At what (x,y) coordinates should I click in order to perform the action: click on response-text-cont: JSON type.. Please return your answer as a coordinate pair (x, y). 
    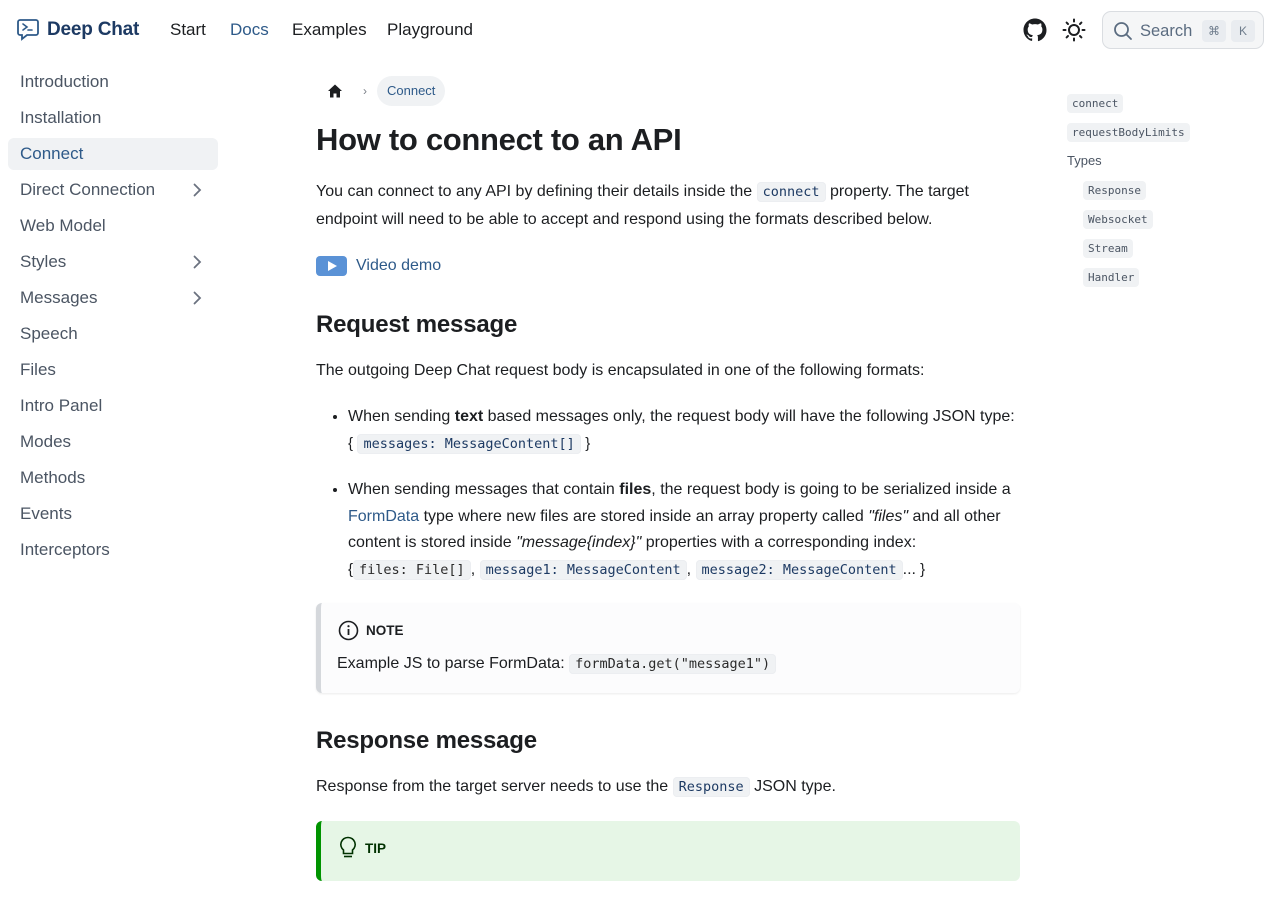
    Looking at the image, I should click on (792, 786).